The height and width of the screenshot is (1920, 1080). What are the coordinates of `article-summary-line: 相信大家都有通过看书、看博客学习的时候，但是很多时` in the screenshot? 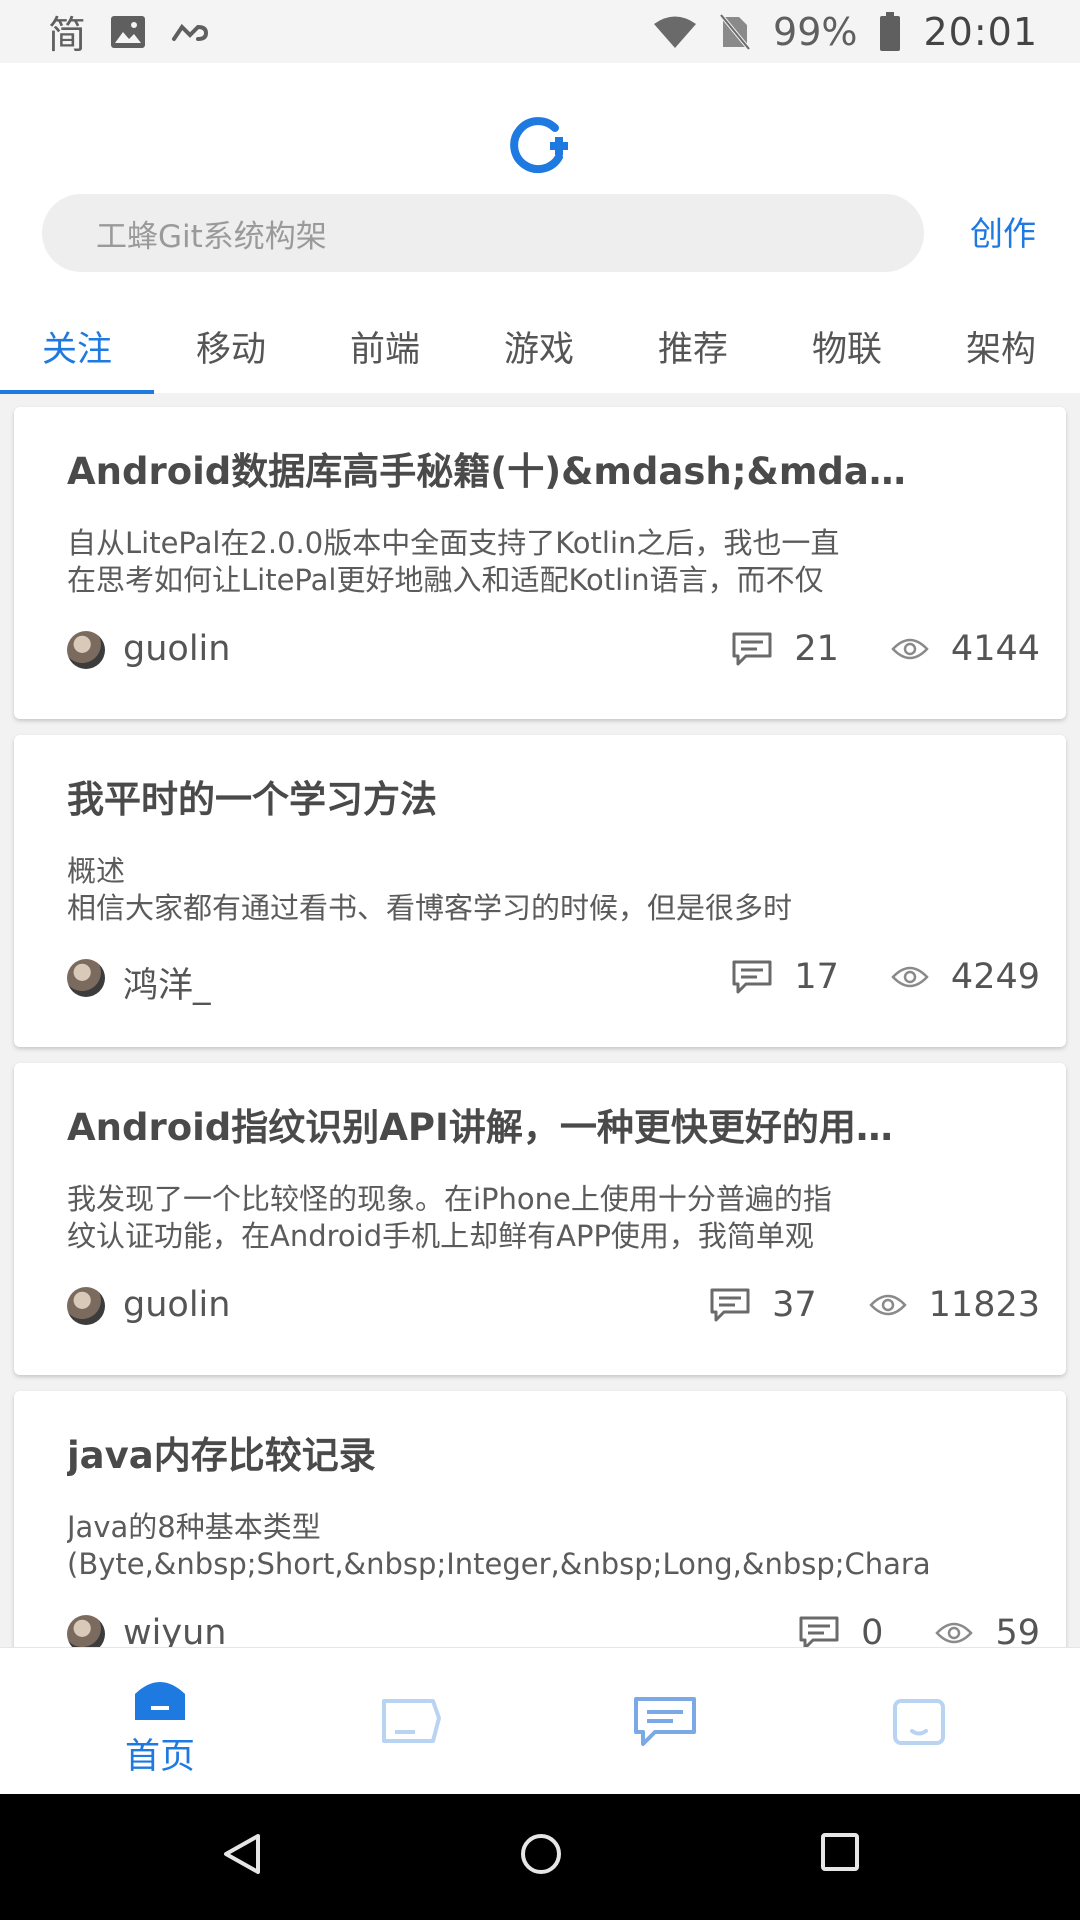 It's located at (430, 908).